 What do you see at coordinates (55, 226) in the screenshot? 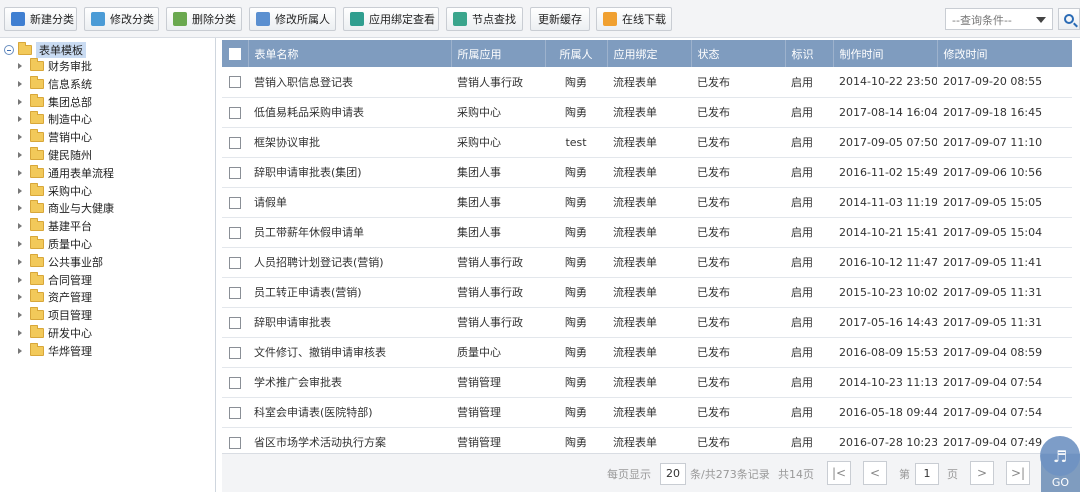
I see `tree-node: 基建平台` at bounding box center [55, 226].